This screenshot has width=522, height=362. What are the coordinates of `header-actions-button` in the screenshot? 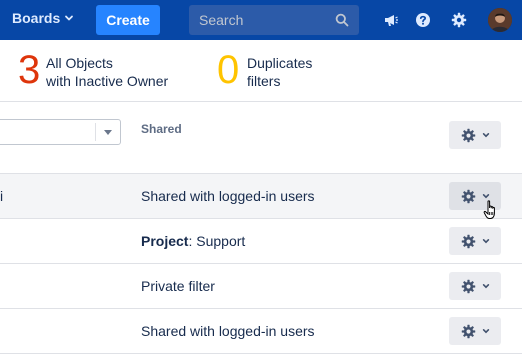 It's located at (475, 135).